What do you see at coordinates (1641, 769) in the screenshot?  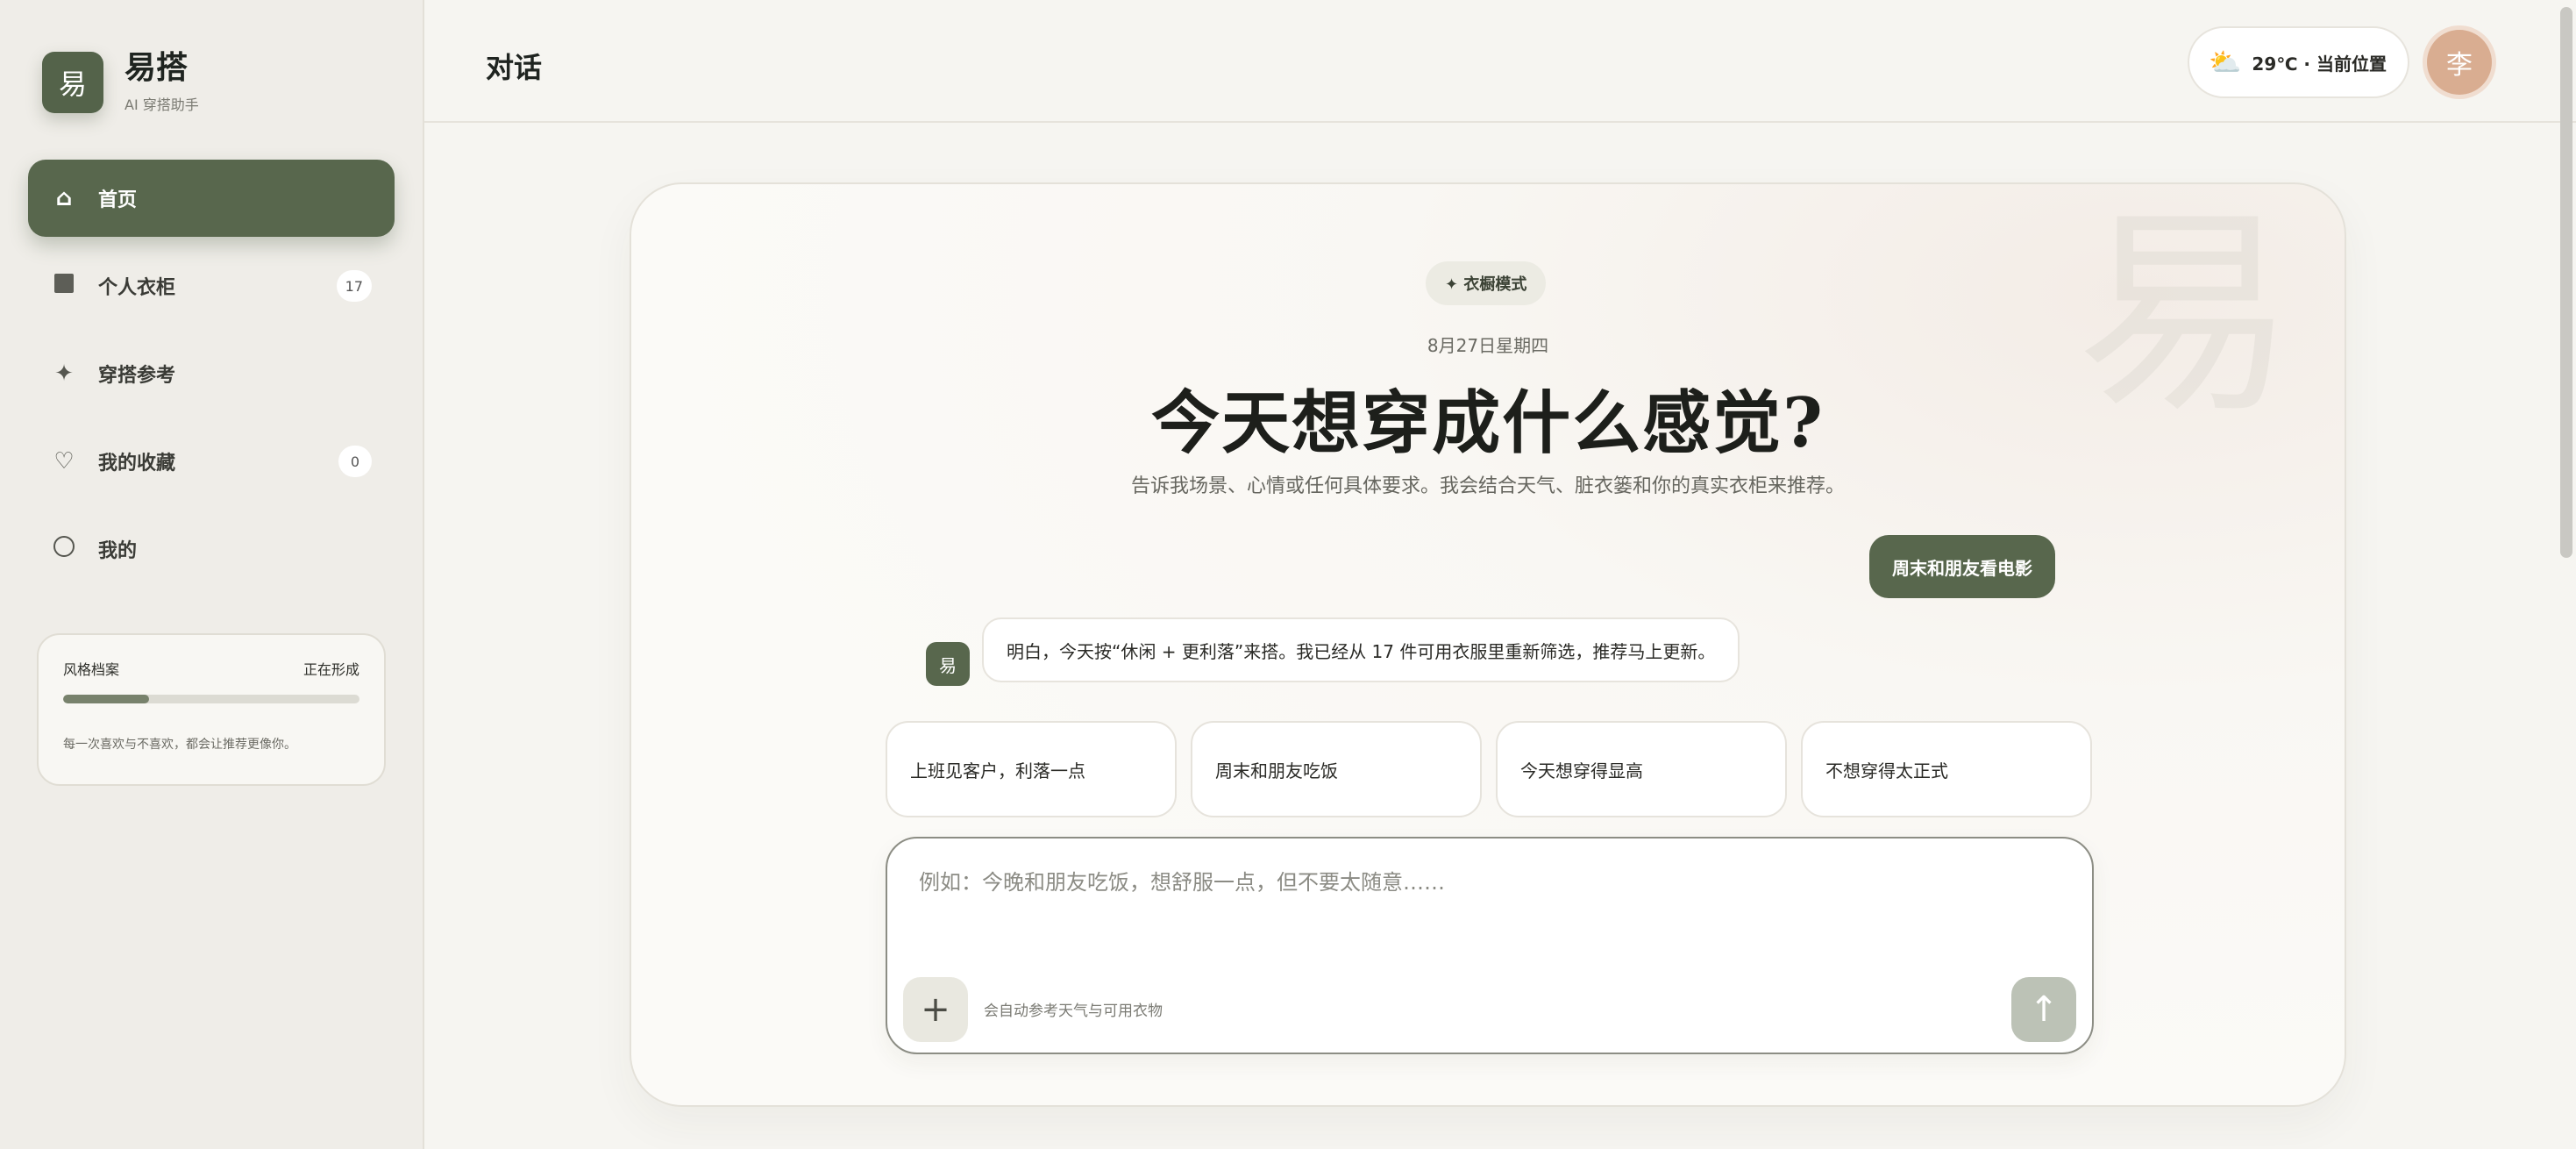 I see `suggestion-chip: 今天想穿得显高` at bounding box center [1641, 769].